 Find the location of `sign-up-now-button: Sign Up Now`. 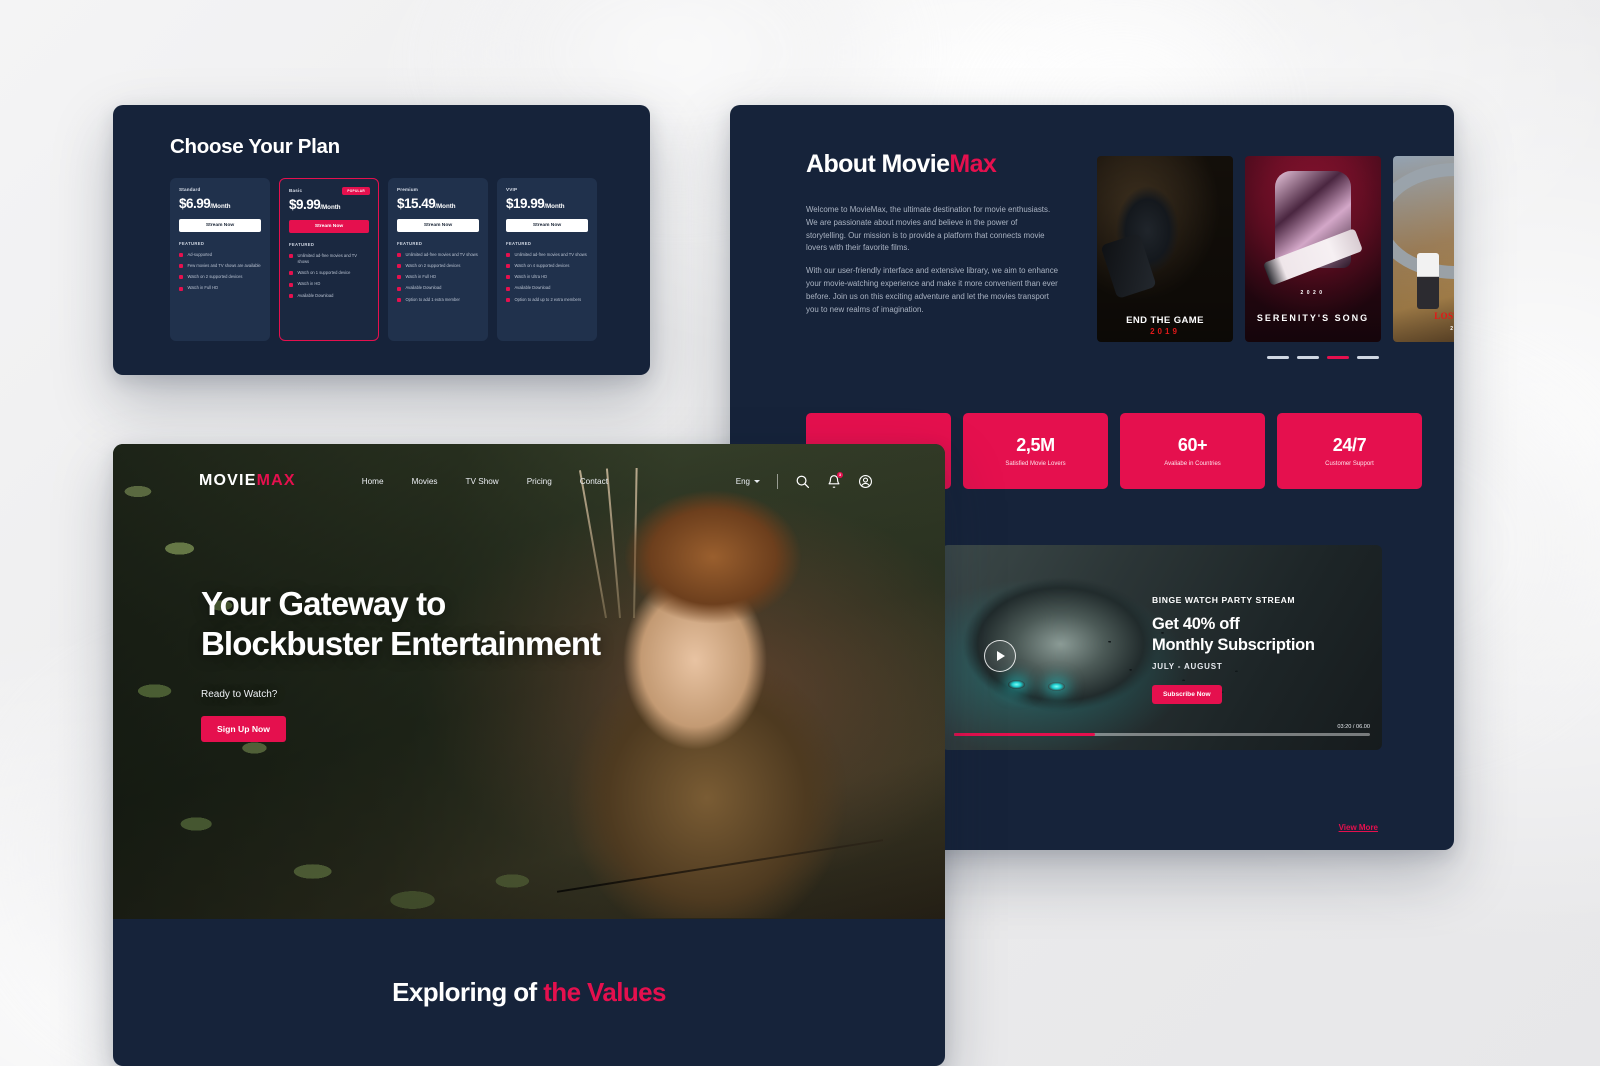

sign-up-now-button: Sign Up Now is located at coordinates (243, 729).